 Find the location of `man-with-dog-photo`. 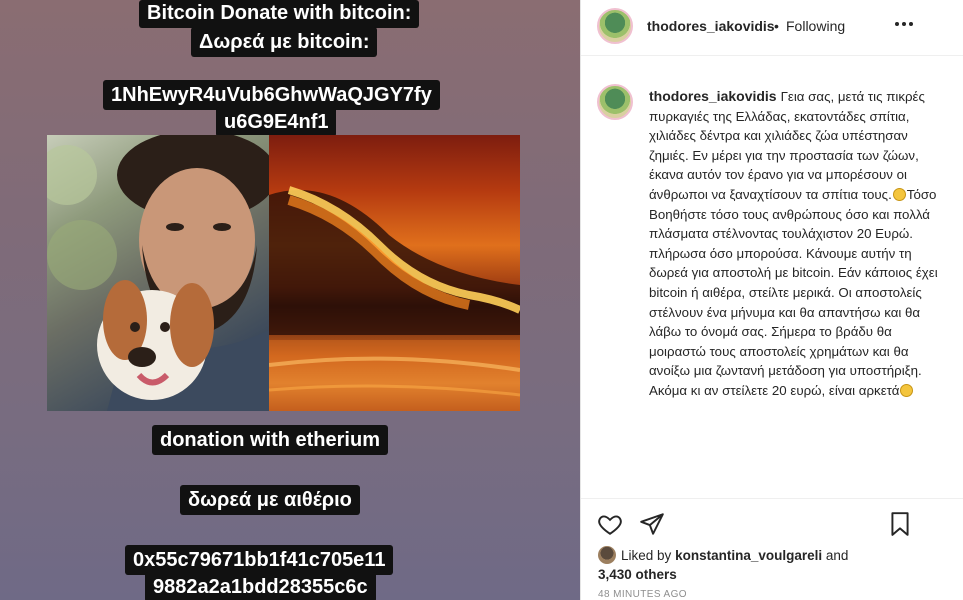

man-with-dog-photo is located at coordinates (158, 273).